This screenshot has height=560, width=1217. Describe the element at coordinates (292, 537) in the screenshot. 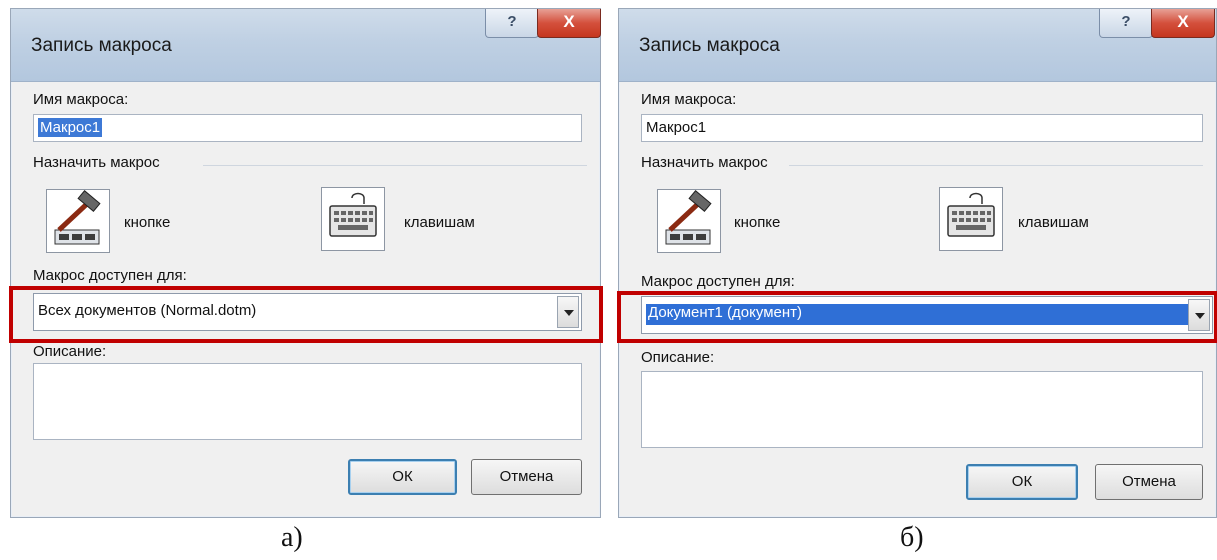

I see `caption-a: а)` at that location.